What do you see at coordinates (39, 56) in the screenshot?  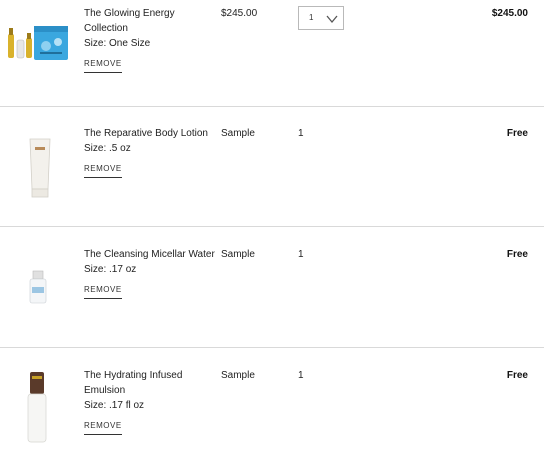 I see `gift-set-product-image` at bounding box center [39, 56].